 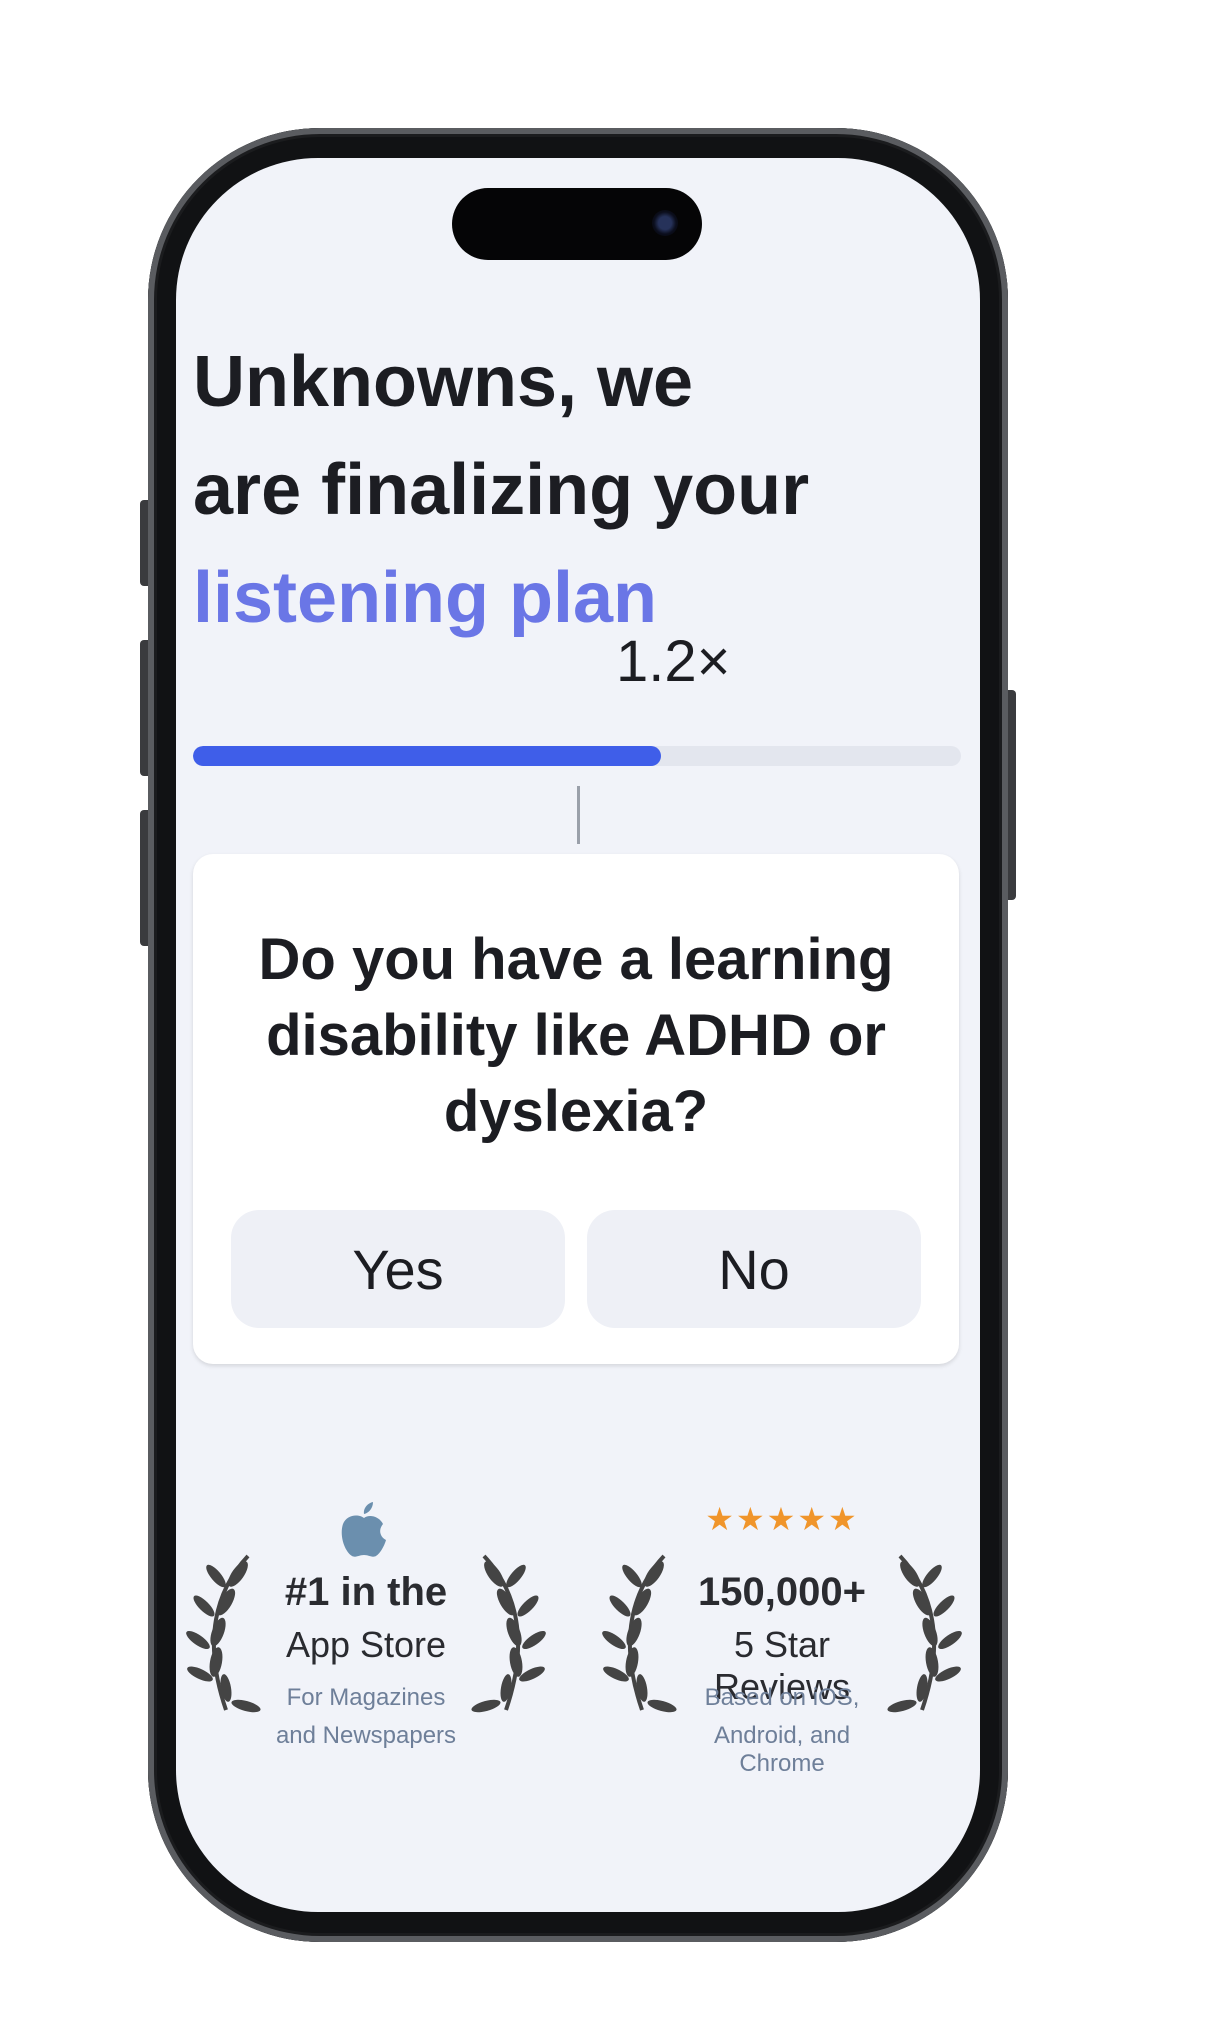 What do you see at coordinates (398, 1269) in the screenshot?
I see `yes-button: Yes` at bounding box center [398, 1269].